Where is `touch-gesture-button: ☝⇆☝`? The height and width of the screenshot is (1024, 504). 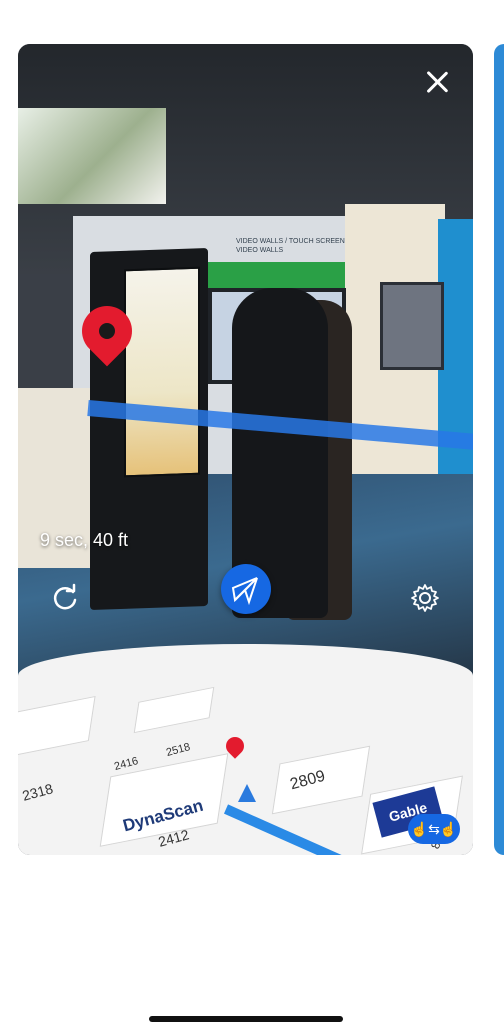 touch-gesture-button: ☝⇆☝ is located at coordinates (434, 829).